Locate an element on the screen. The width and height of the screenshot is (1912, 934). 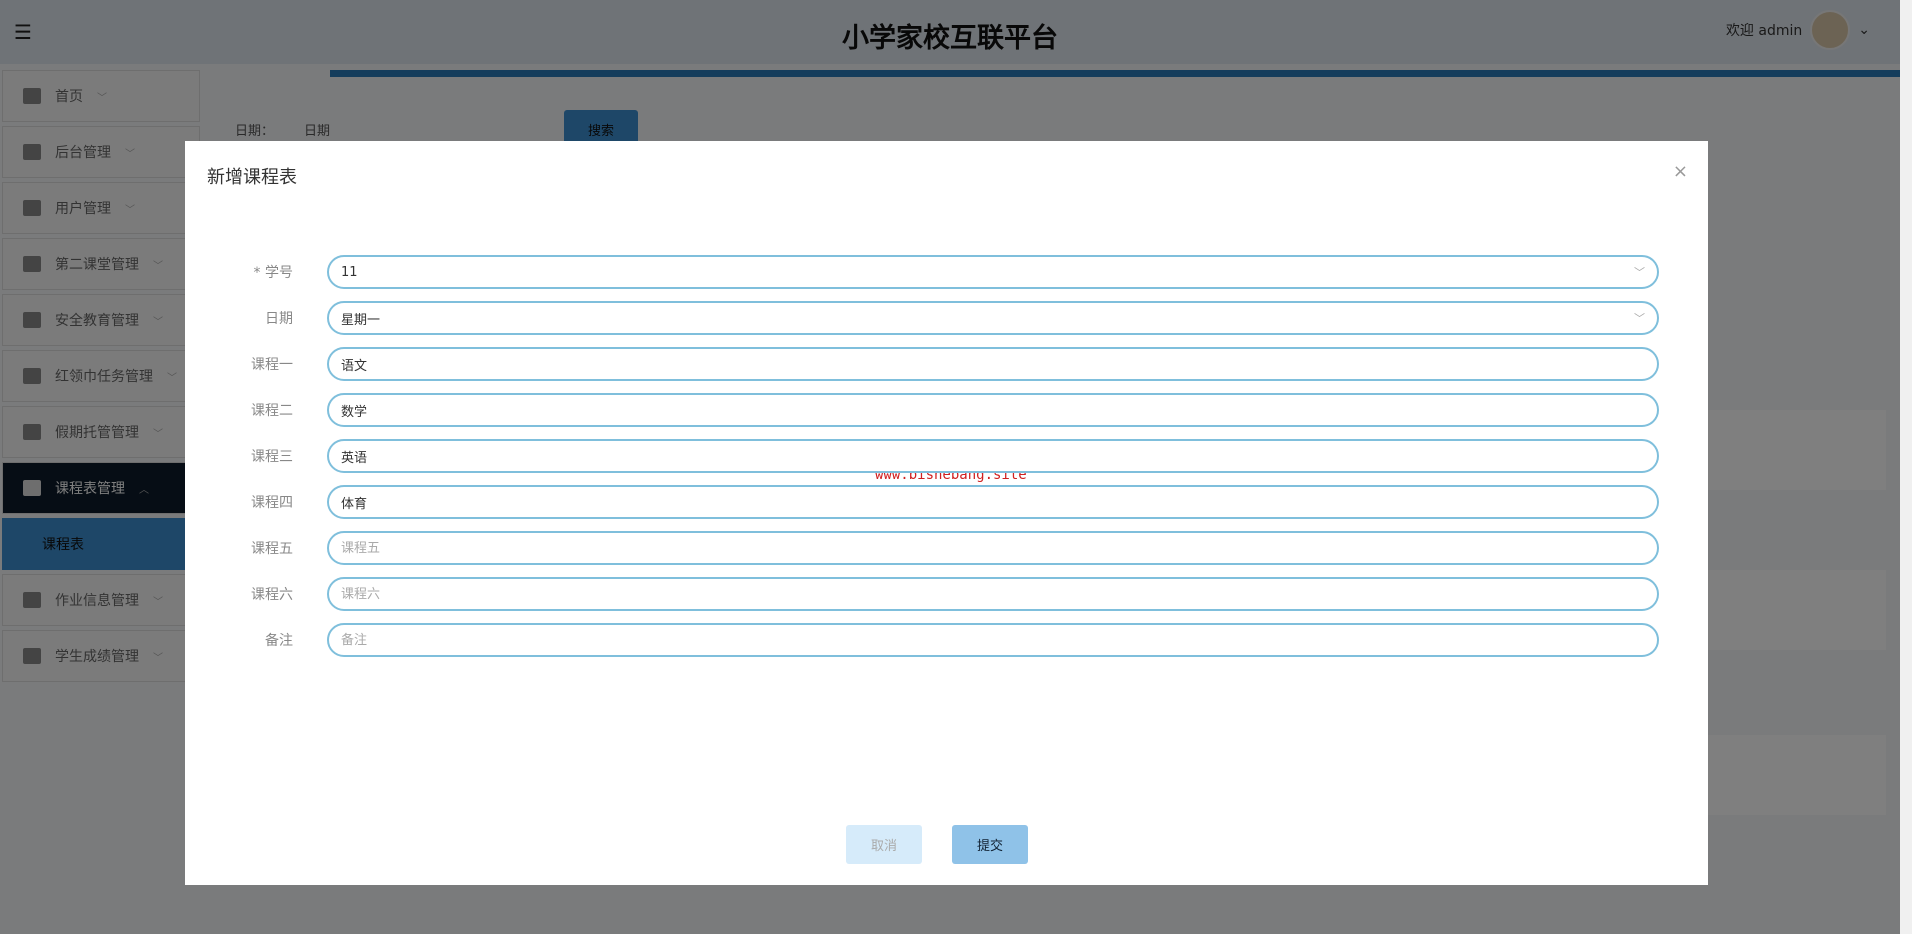
submit-button: 提交 is located at coordinates (990, 844).